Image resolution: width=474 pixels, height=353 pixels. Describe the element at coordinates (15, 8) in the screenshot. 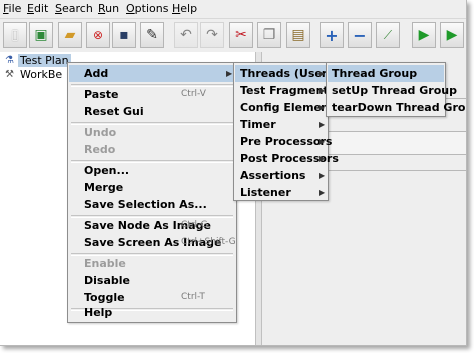

I see `menu-file-label: ile` at that location.